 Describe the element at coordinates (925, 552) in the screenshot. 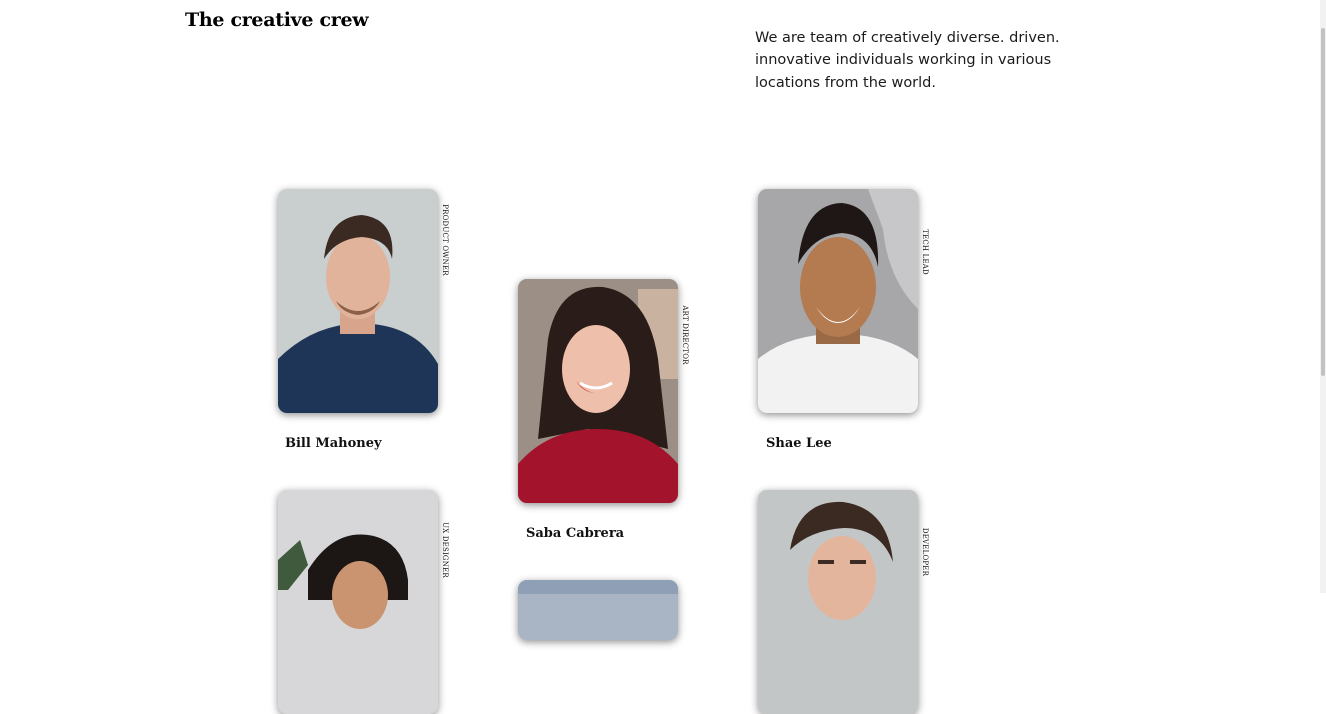

I see `team-member-role: Developer` at that location.